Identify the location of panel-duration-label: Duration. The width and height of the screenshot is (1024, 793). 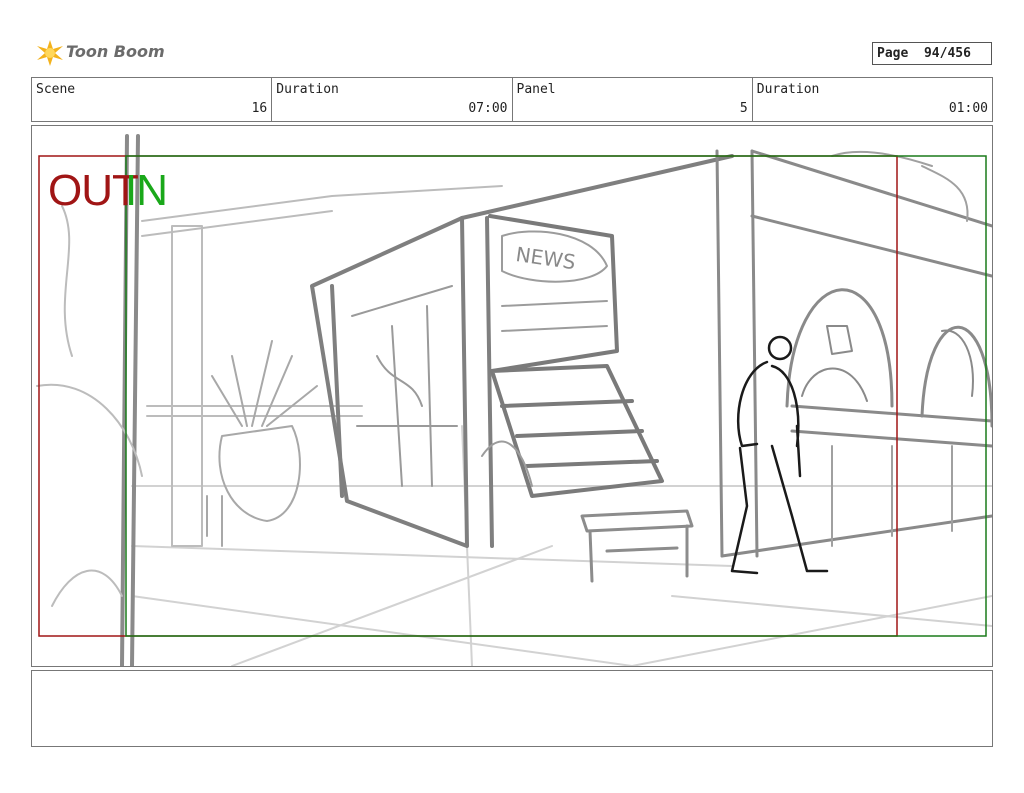
(788, 89).